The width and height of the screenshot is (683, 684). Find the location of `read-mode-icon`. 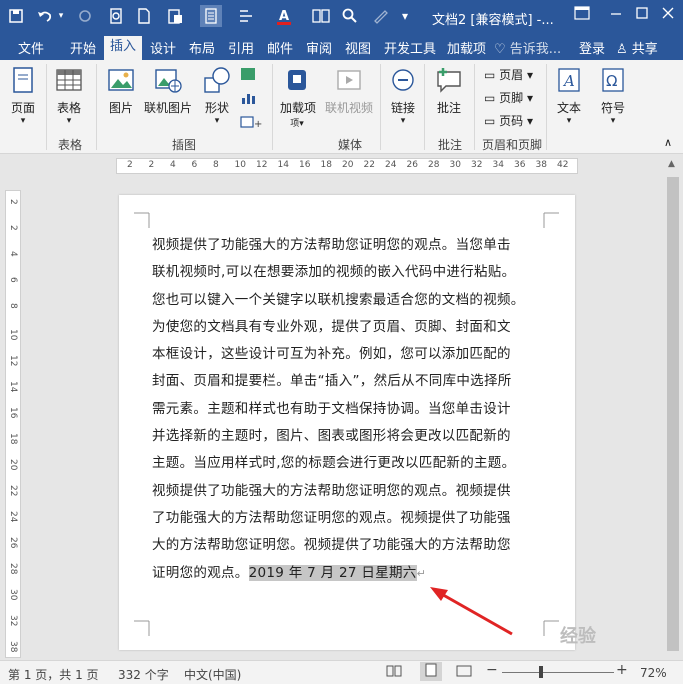

read-mode-icon is located at coordinates (394, 672).